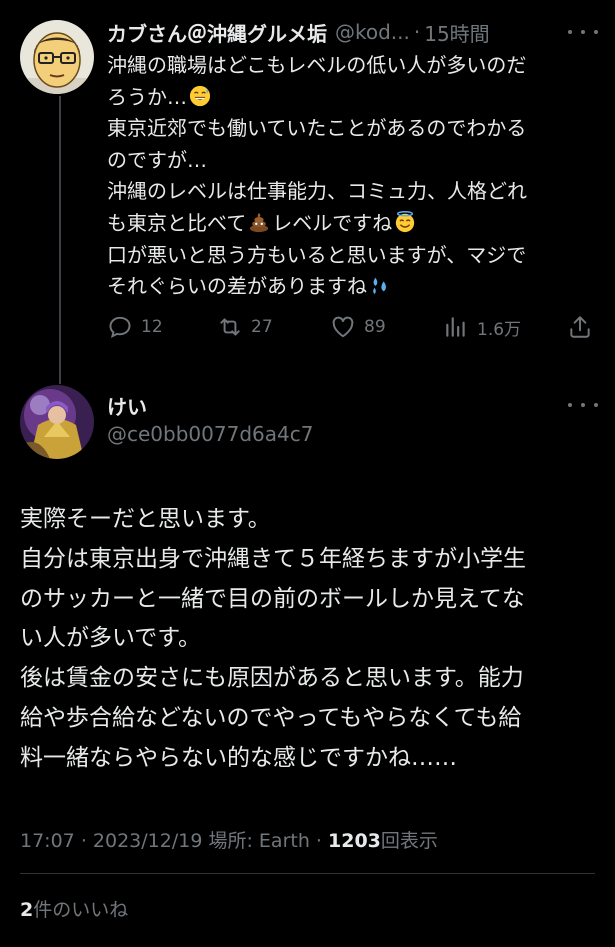 Image resolution: width=615 pixels, height=947 pixels. I want to click on sweat-droplets-emoji, so click(379, 286).